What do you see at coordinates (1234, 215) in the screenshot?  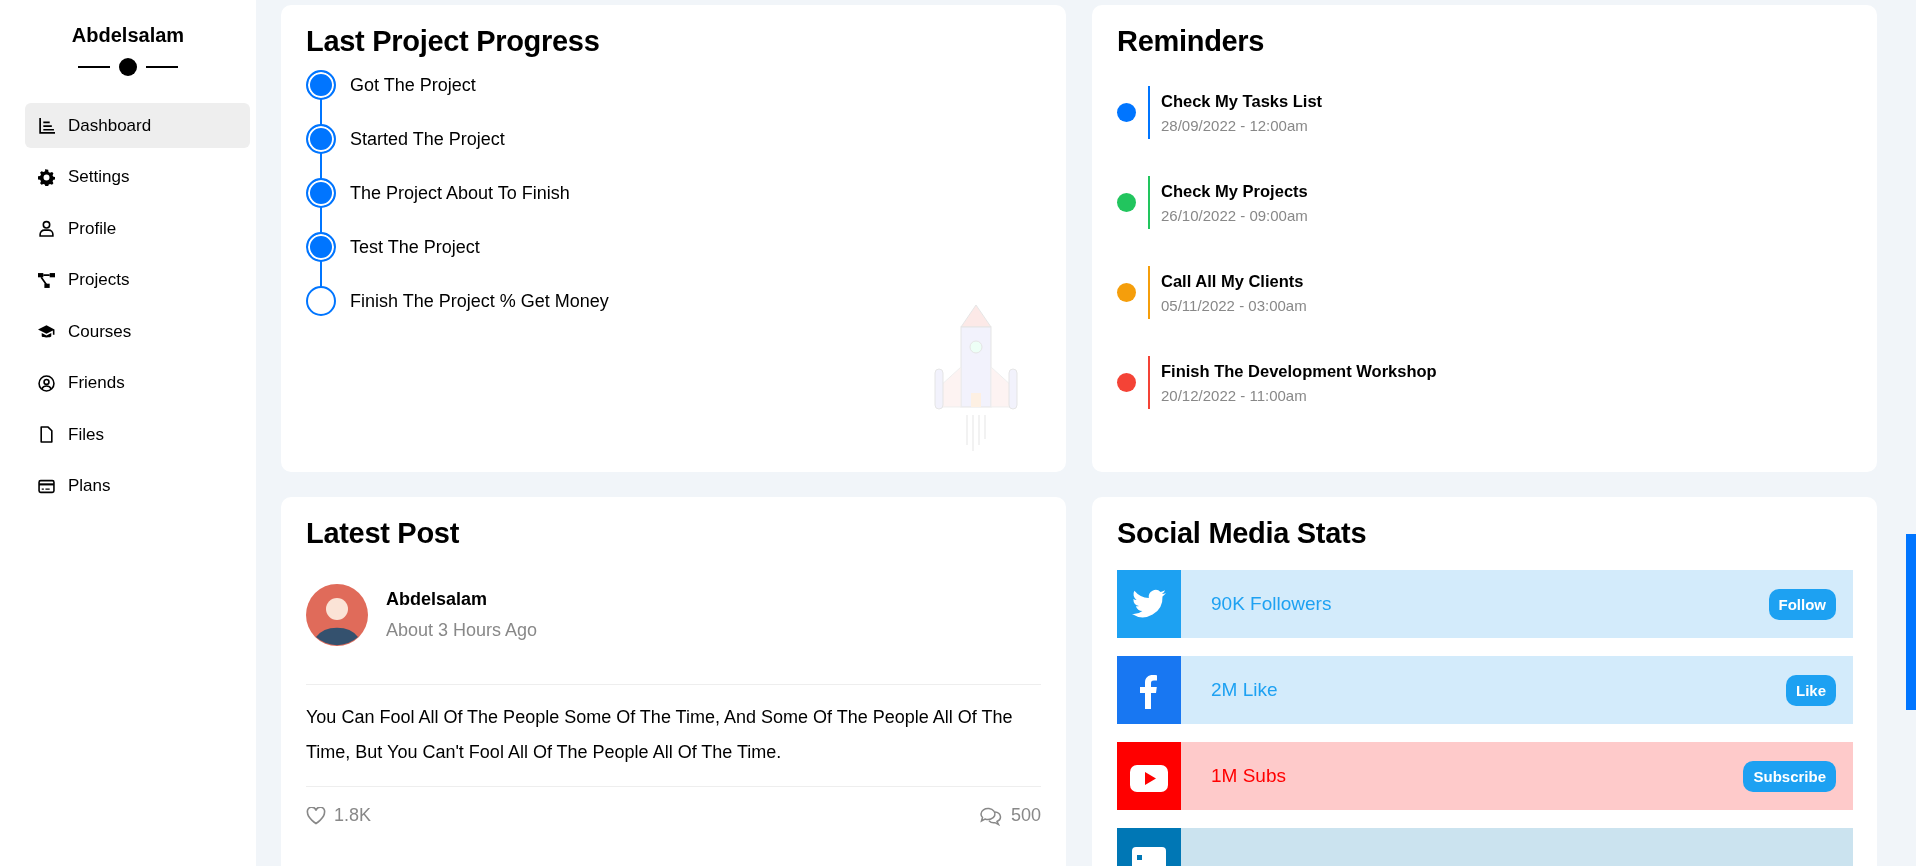 I see `reminder-date: 26/10/2022 - 09:00am` at bounding box center [1234, 215].